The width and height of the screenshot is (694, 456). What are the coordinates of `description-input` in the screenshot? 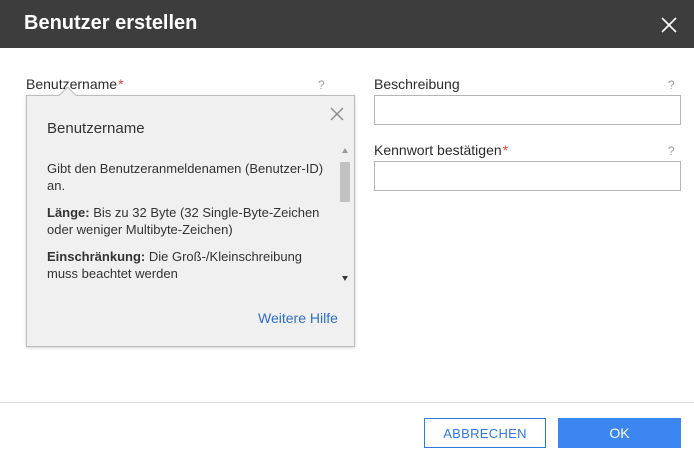 It's located at (527, 110).